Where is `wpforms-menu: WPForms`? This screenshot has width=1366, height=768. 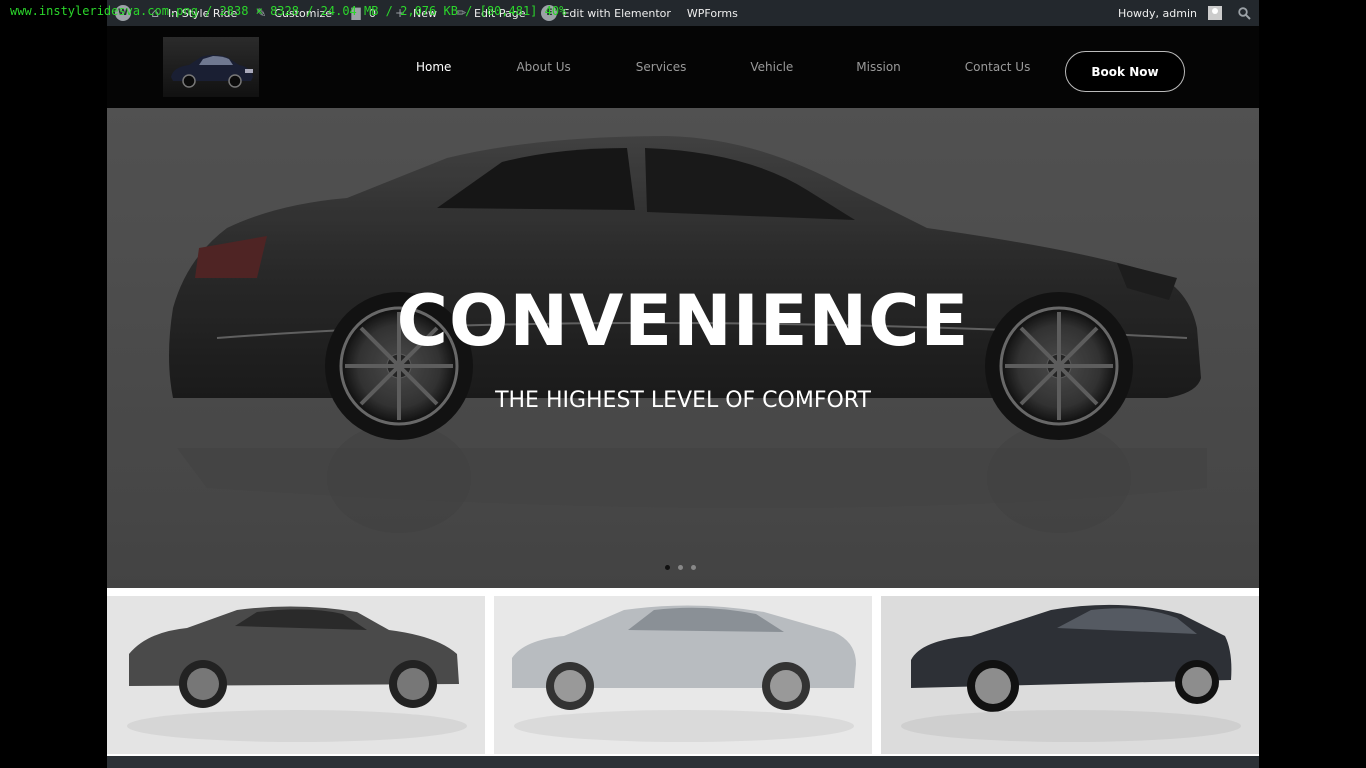
wpforms-menu: WPForms is located at coordinates (712, 13).